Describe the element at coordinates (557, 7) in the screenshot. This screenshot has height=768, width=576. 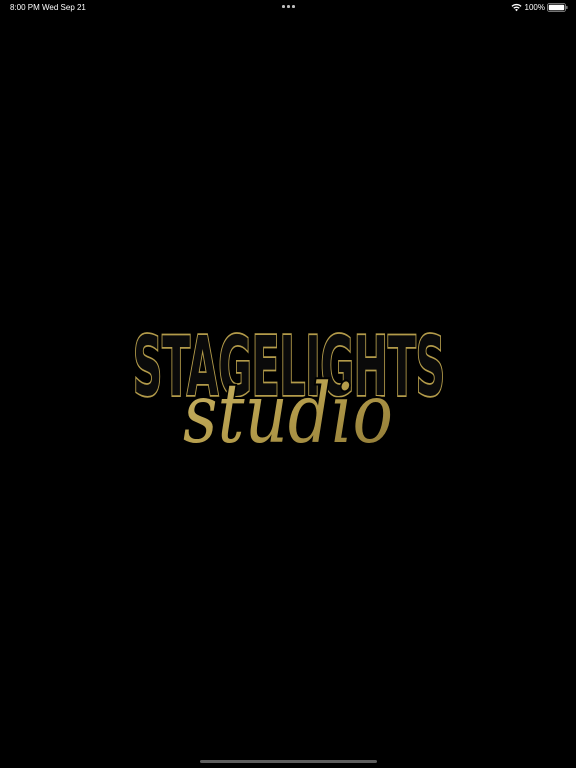
I see `battery-icon` at that location.